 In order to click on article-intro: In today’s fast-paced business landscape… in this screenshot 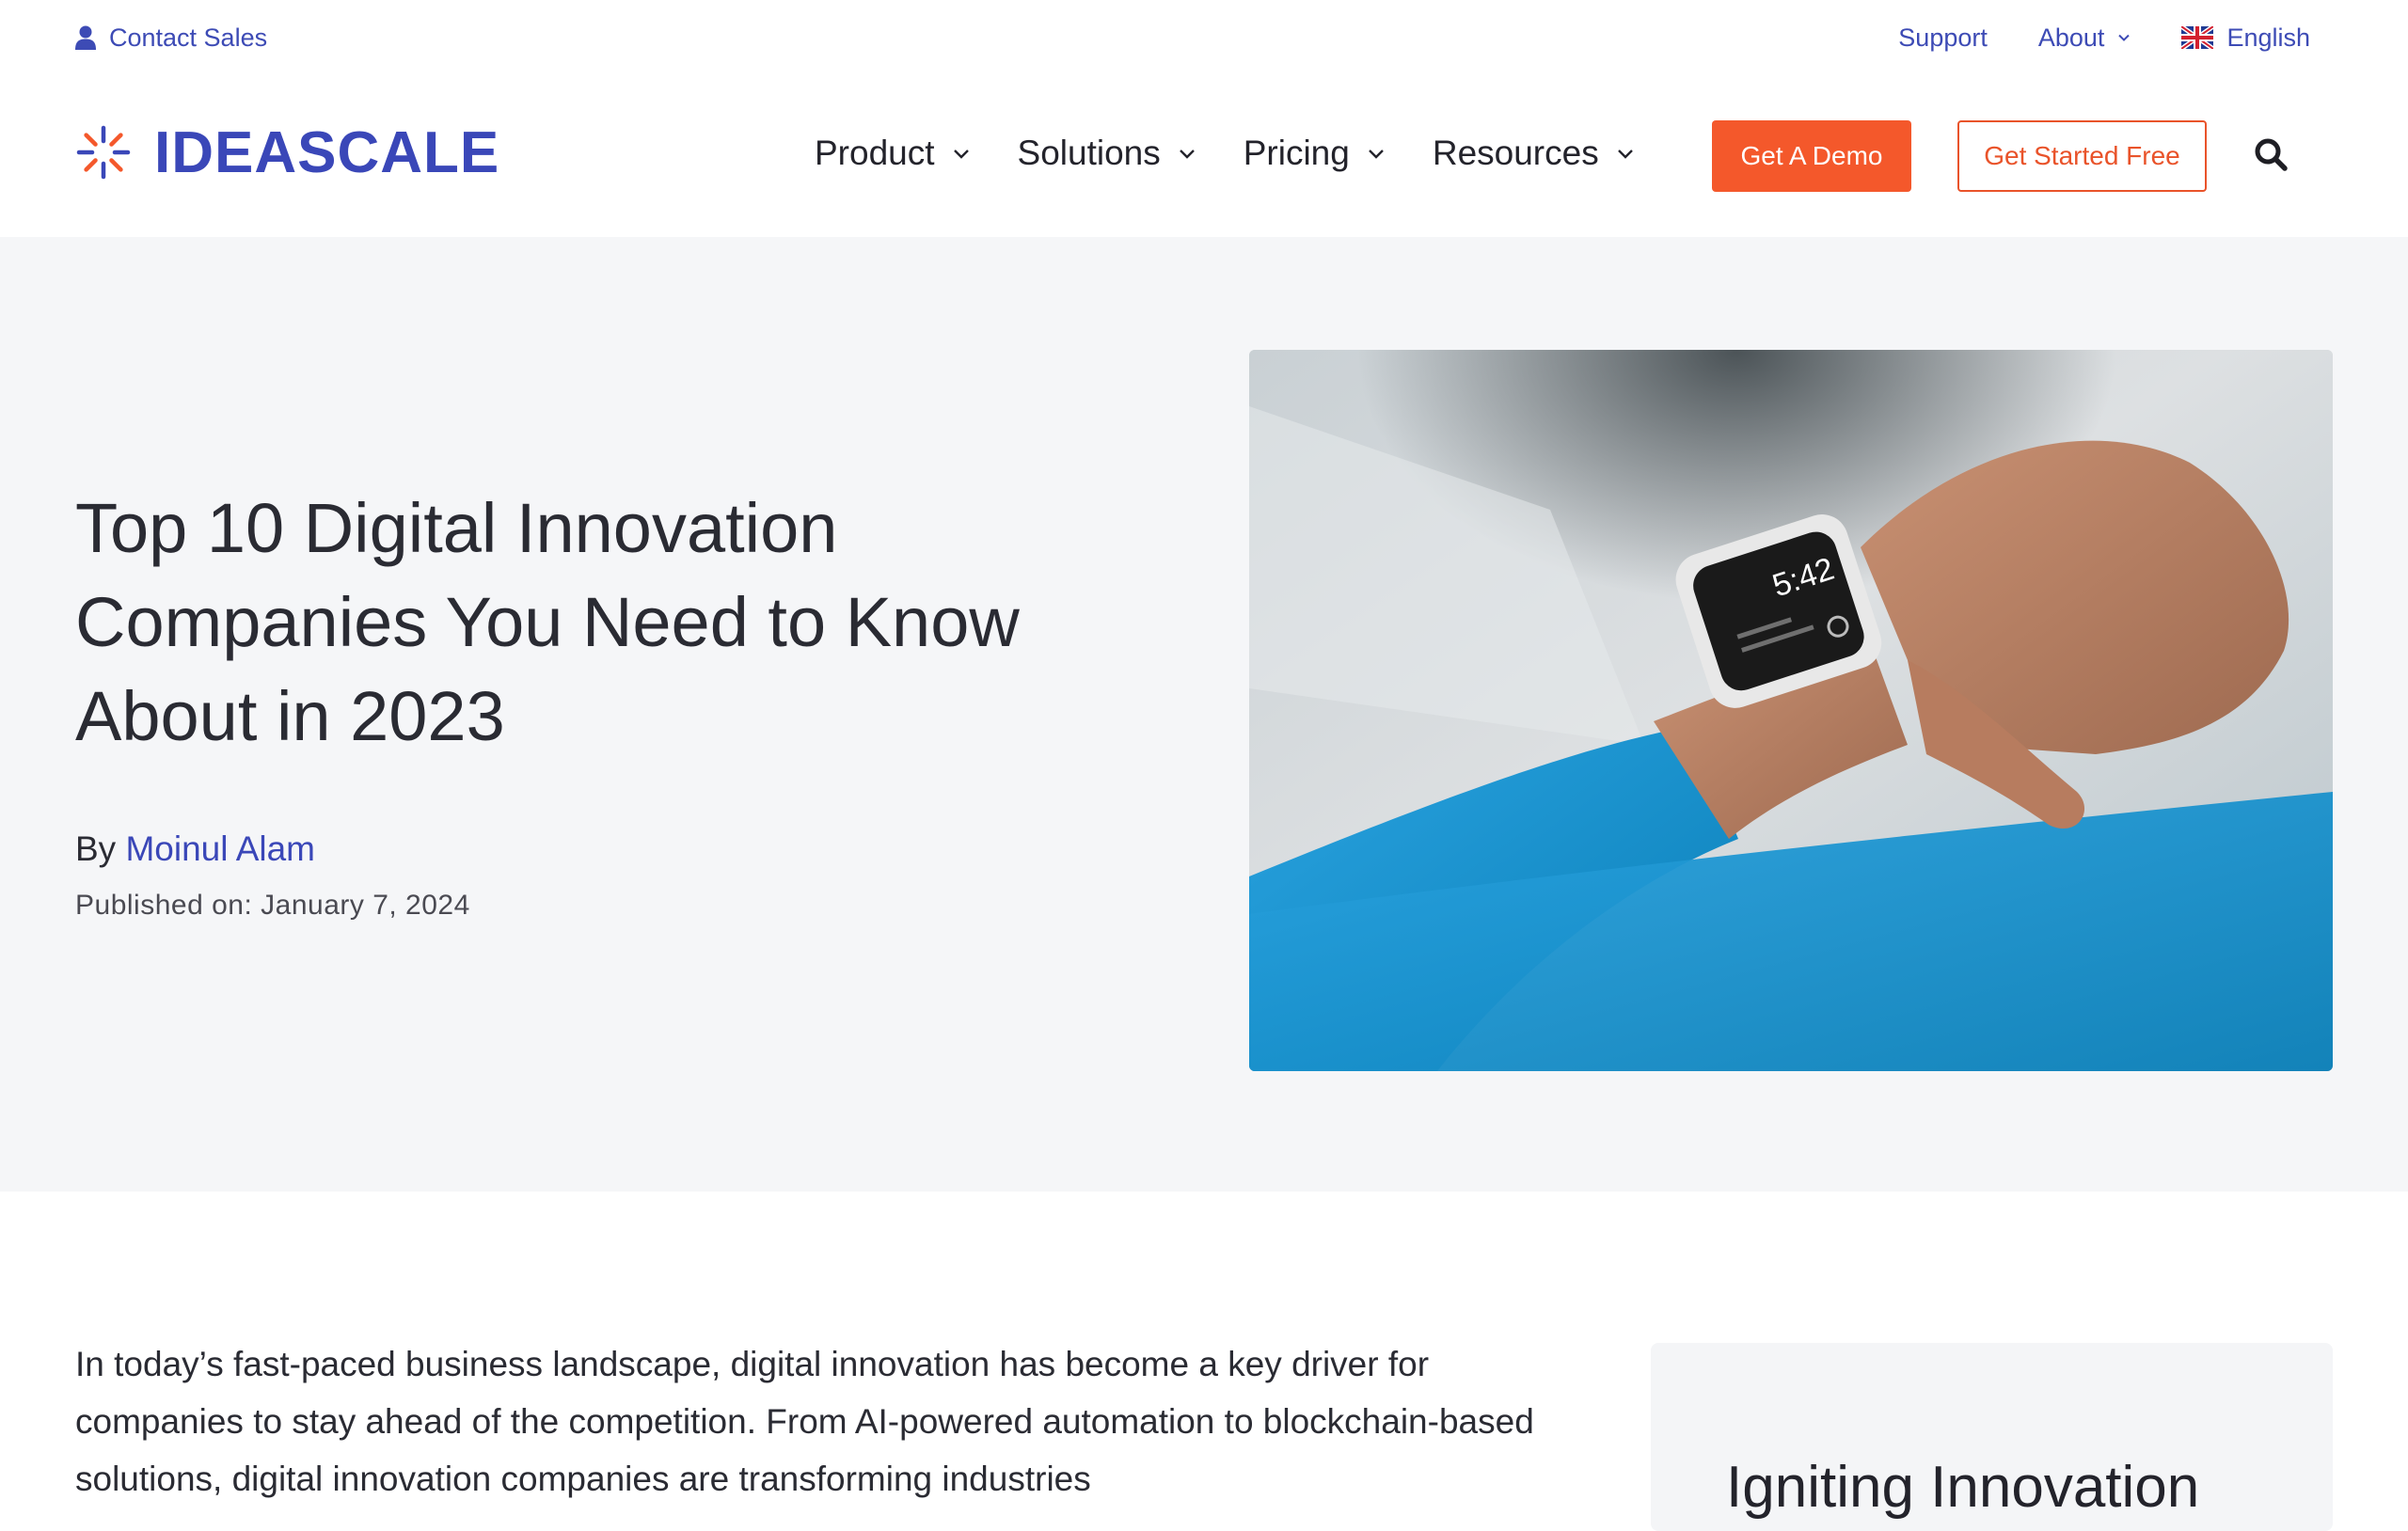, I will do `click(805, 1421)`.